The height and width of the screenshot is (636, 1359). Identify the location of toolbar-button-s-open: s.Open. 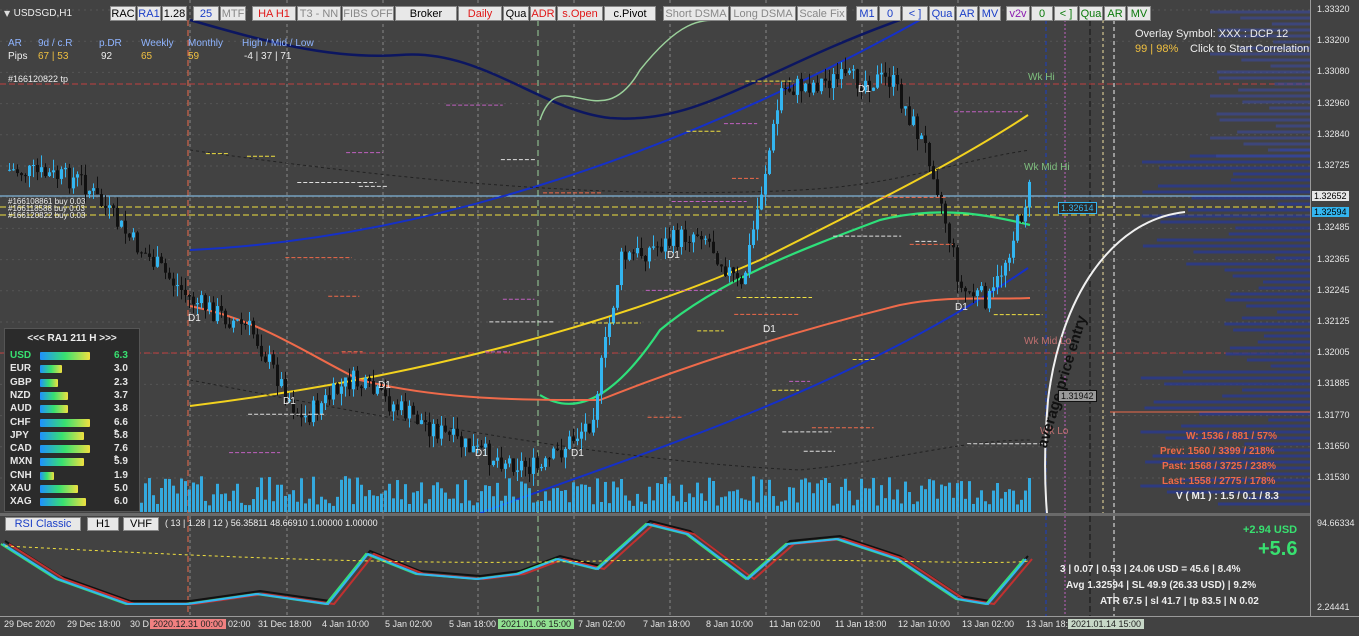
(580, 13).